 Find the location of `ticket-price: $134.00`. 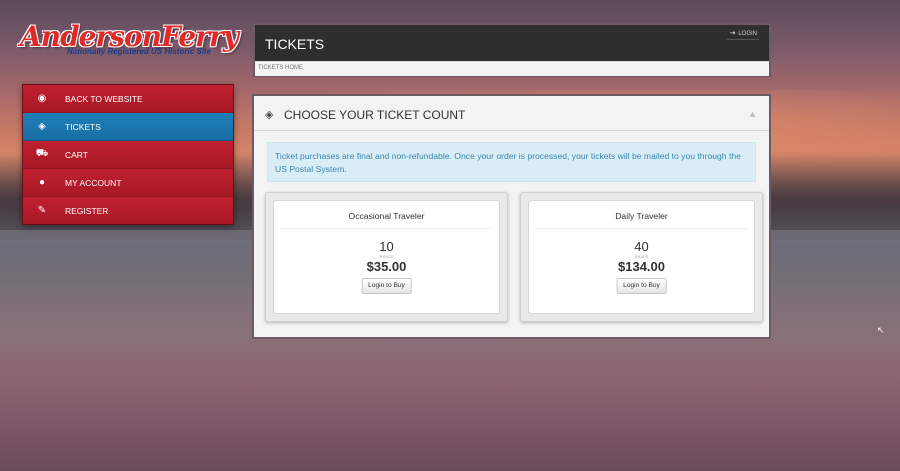

ticket-price: $134.00 is located at coordinates (641, 266).